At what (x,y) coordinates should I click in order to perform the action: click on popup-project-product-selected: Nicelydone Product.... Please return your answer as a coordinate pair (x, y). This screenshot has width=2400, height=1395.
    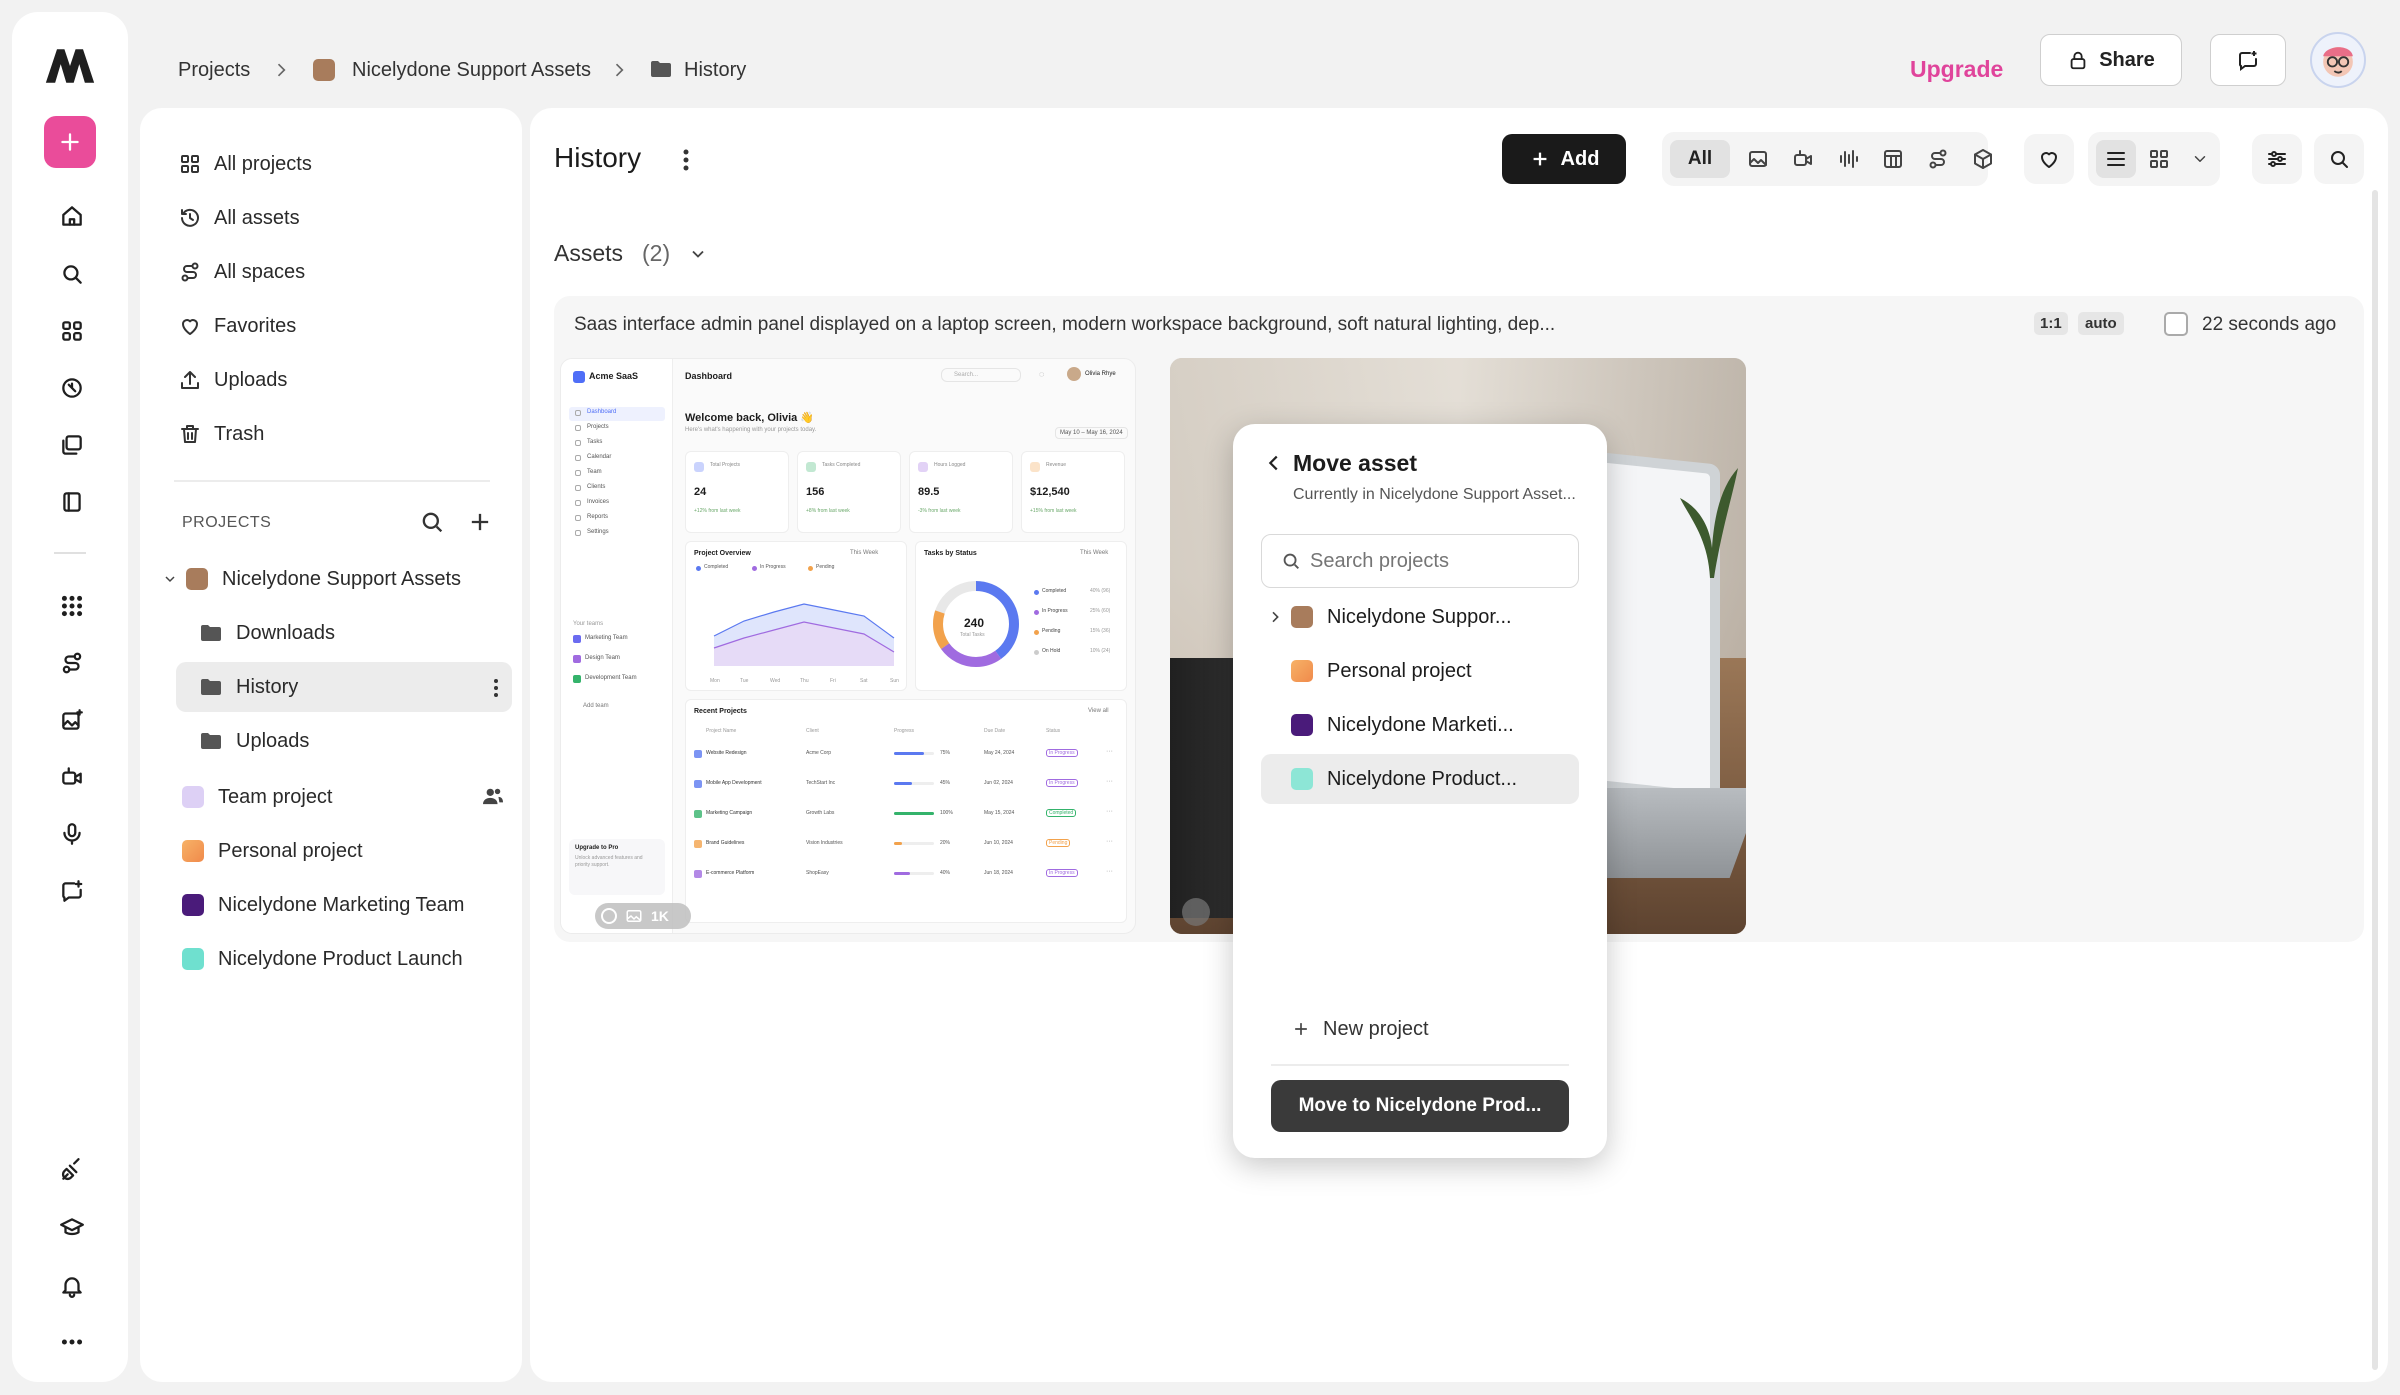
    Looking at the image, I should click on (1420, 779).